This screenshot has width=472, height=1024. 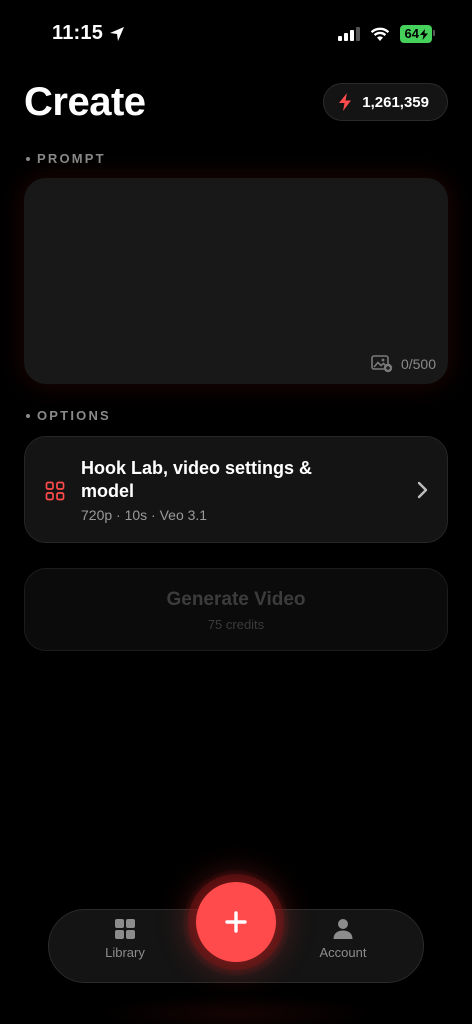 I want to click on prompt-footer: 0/500, so click(x=403, y=364).